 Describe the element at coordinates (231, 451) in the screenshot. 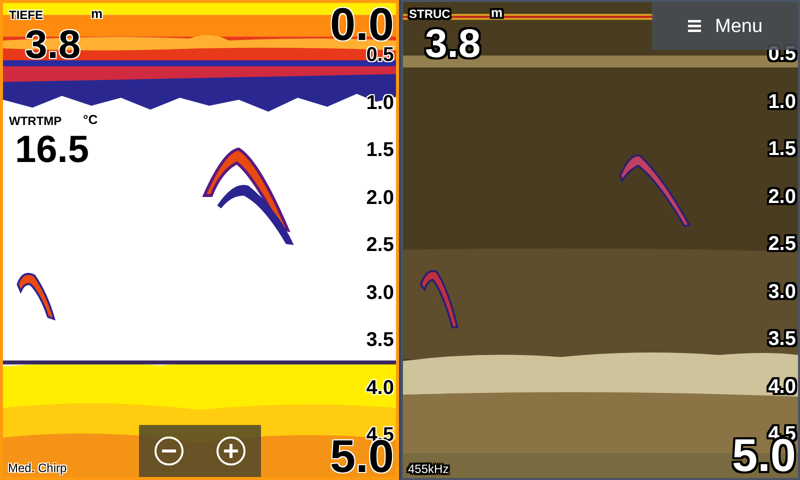

I see `zoom-in-icon` at that location.